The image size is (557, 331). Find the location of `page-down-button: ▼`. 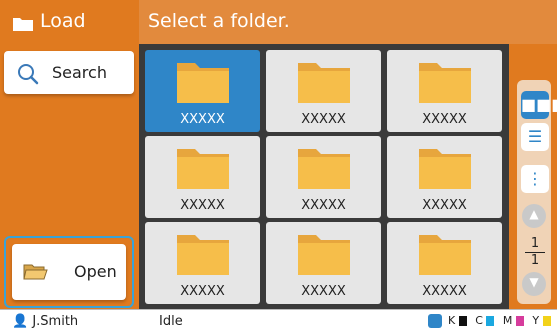

page-down-button: ▼ is located at coordinates (534, 284).